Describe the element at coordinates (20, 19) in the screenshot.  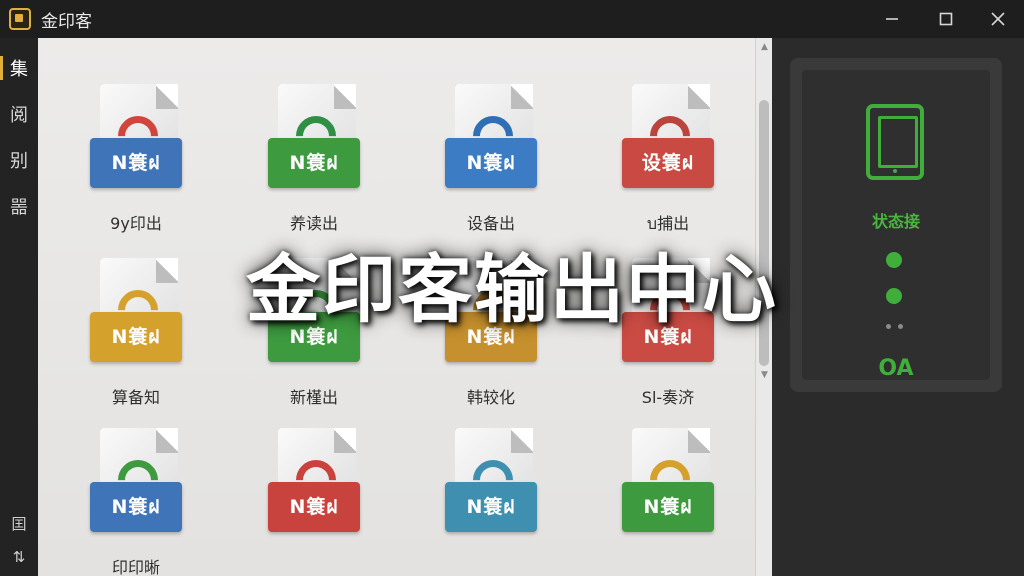
I see `app-logo-icon` at that location.